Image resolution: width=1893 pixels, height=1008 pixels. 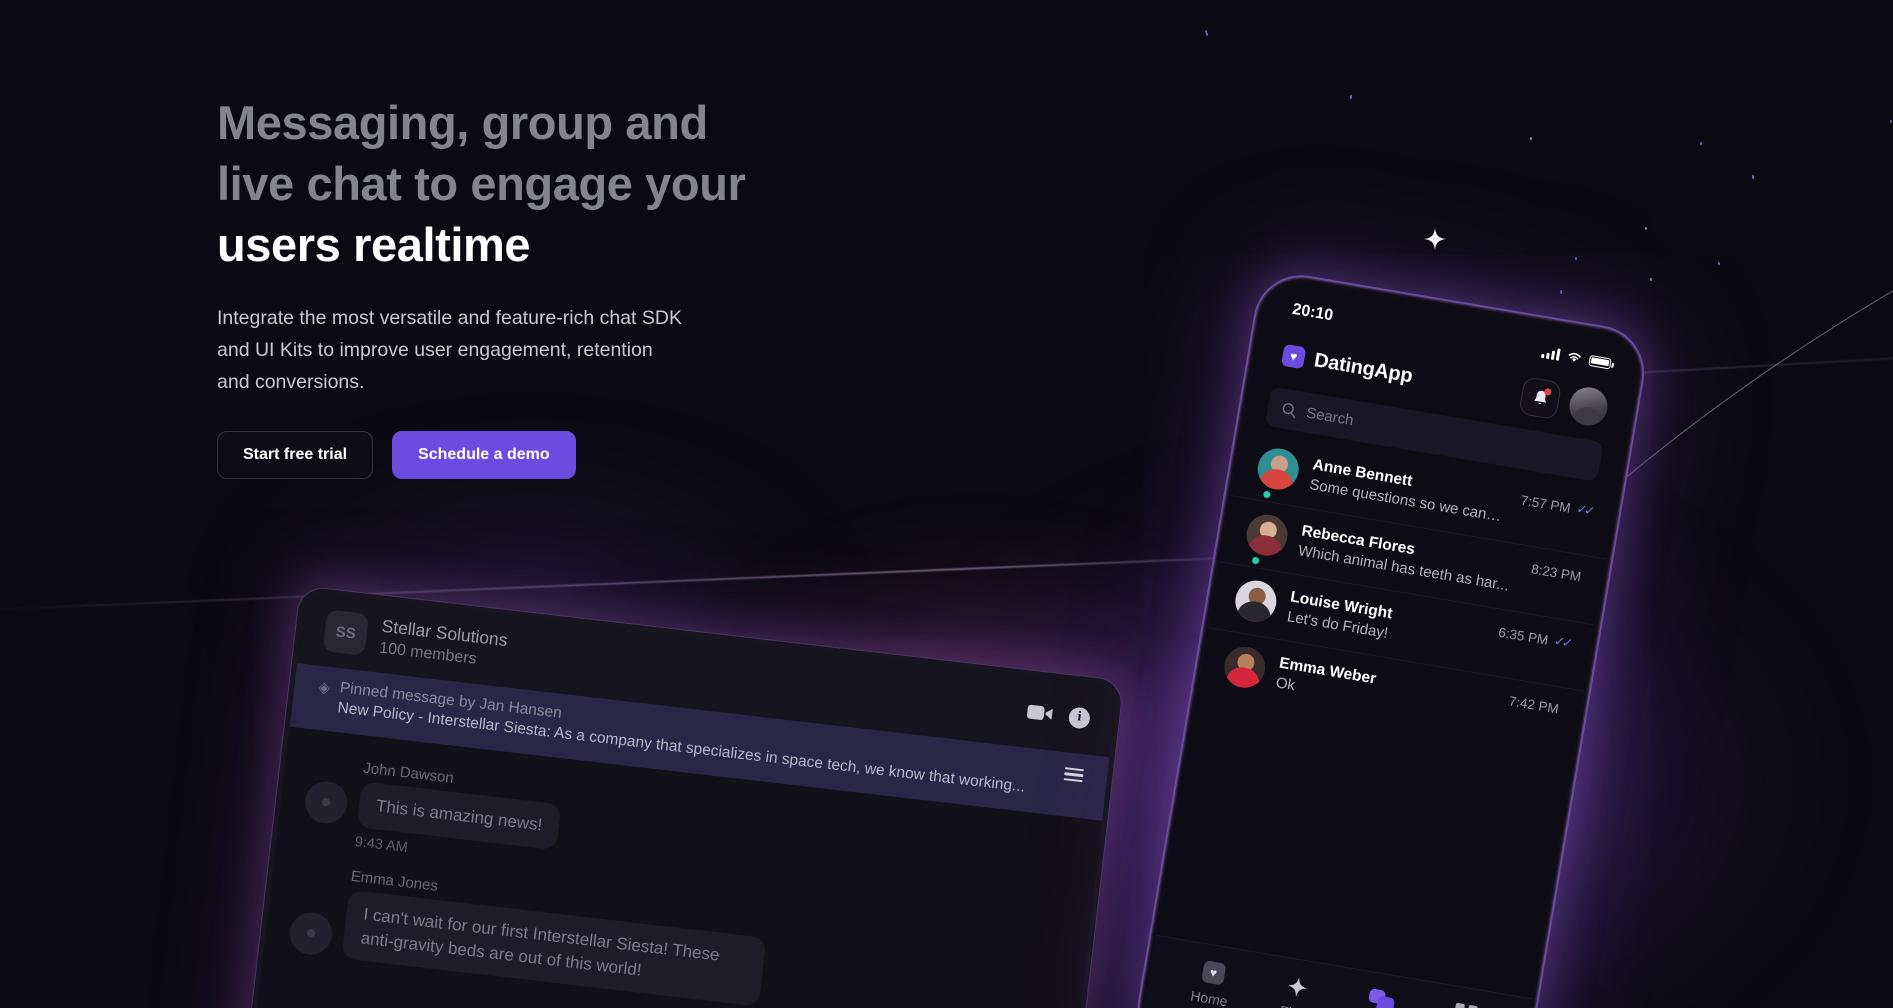 I want to click on phone-bottom-nav: ♥ Home Find Matches, so click(x=1335, y=971).